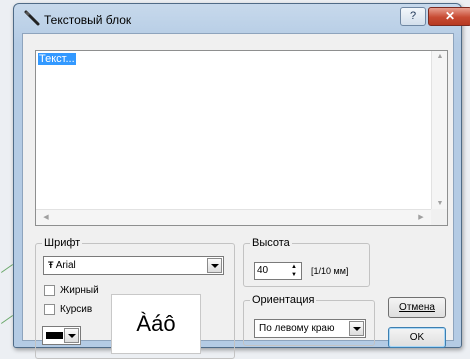  What do you see at coordinates (278, 271) in the screenshot?
I see `height-input: 40 ▲ ▼` at bounding box center [278, 271].